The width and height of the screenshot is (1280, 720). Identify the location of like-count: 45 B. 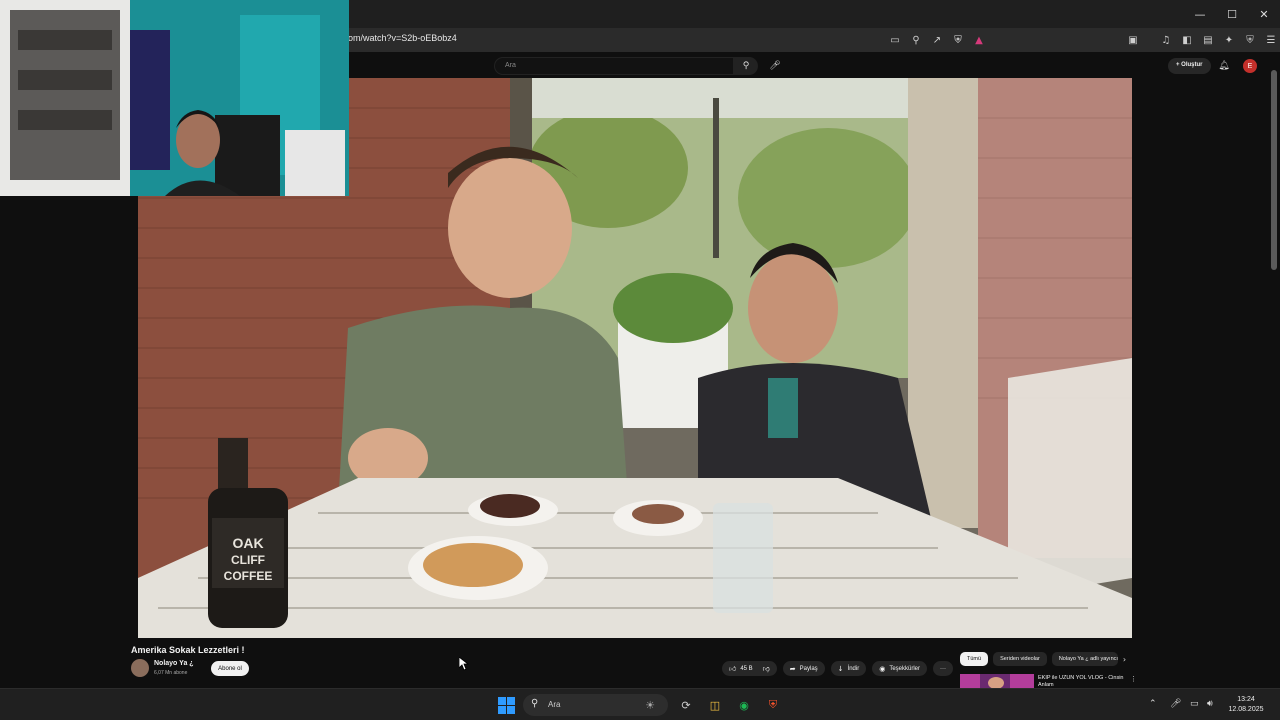
(746, 668).